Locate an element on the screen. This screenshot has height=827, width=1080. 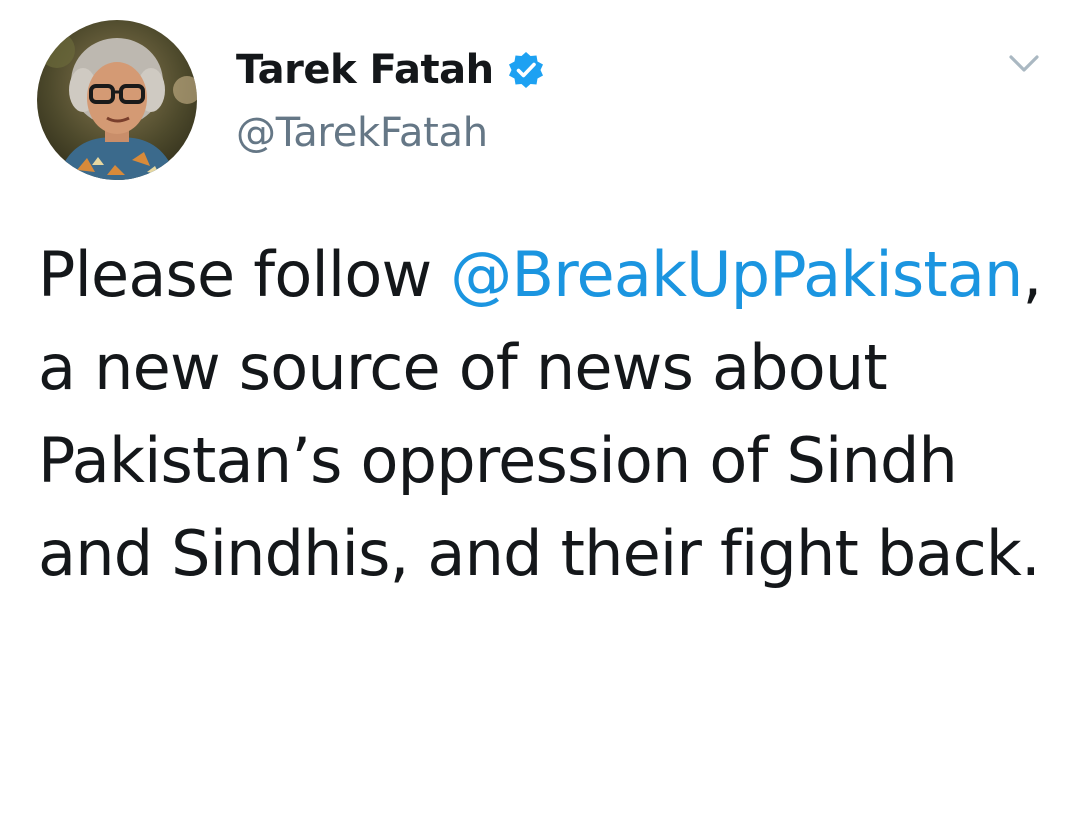
verified-badge-icon is located at coordinates (526, 70).